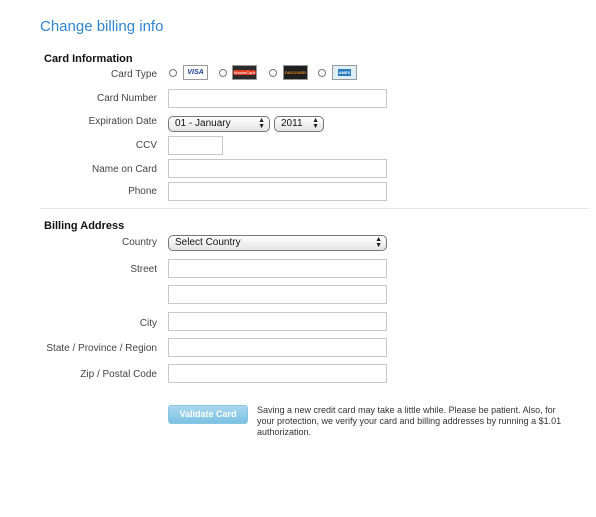 The image size is (596, 517). I want to click on validate-card-button: Validate Card, so click(208, 414).